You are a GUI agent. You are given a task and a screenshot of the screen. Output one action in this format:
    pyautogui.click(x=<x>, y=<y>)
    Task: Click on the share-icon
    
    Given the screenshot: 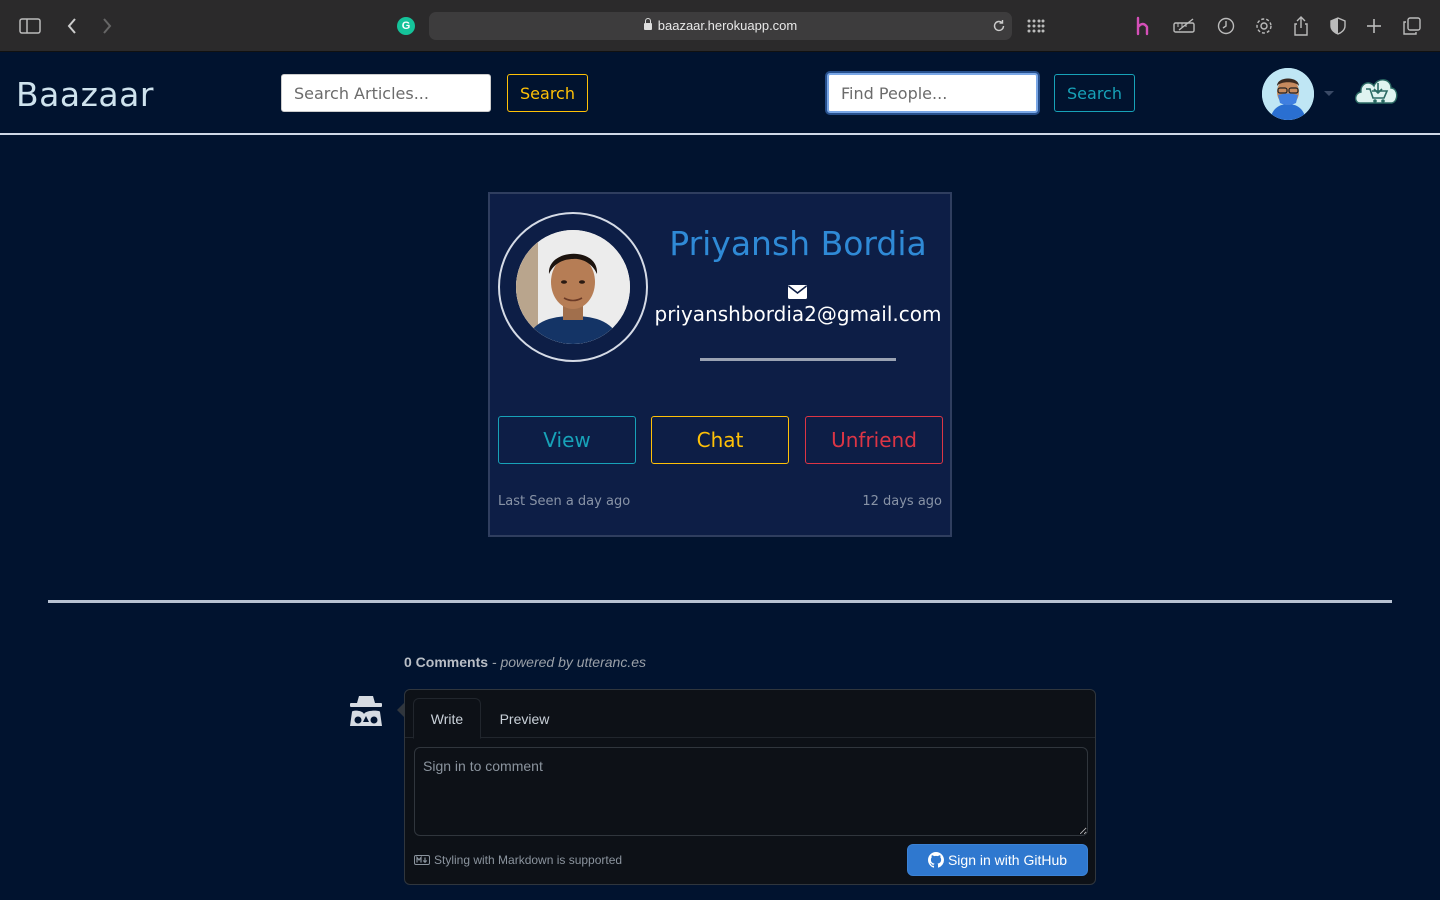 What is the action you would take?
    pyautogui.click(x=1301, y=26)
    